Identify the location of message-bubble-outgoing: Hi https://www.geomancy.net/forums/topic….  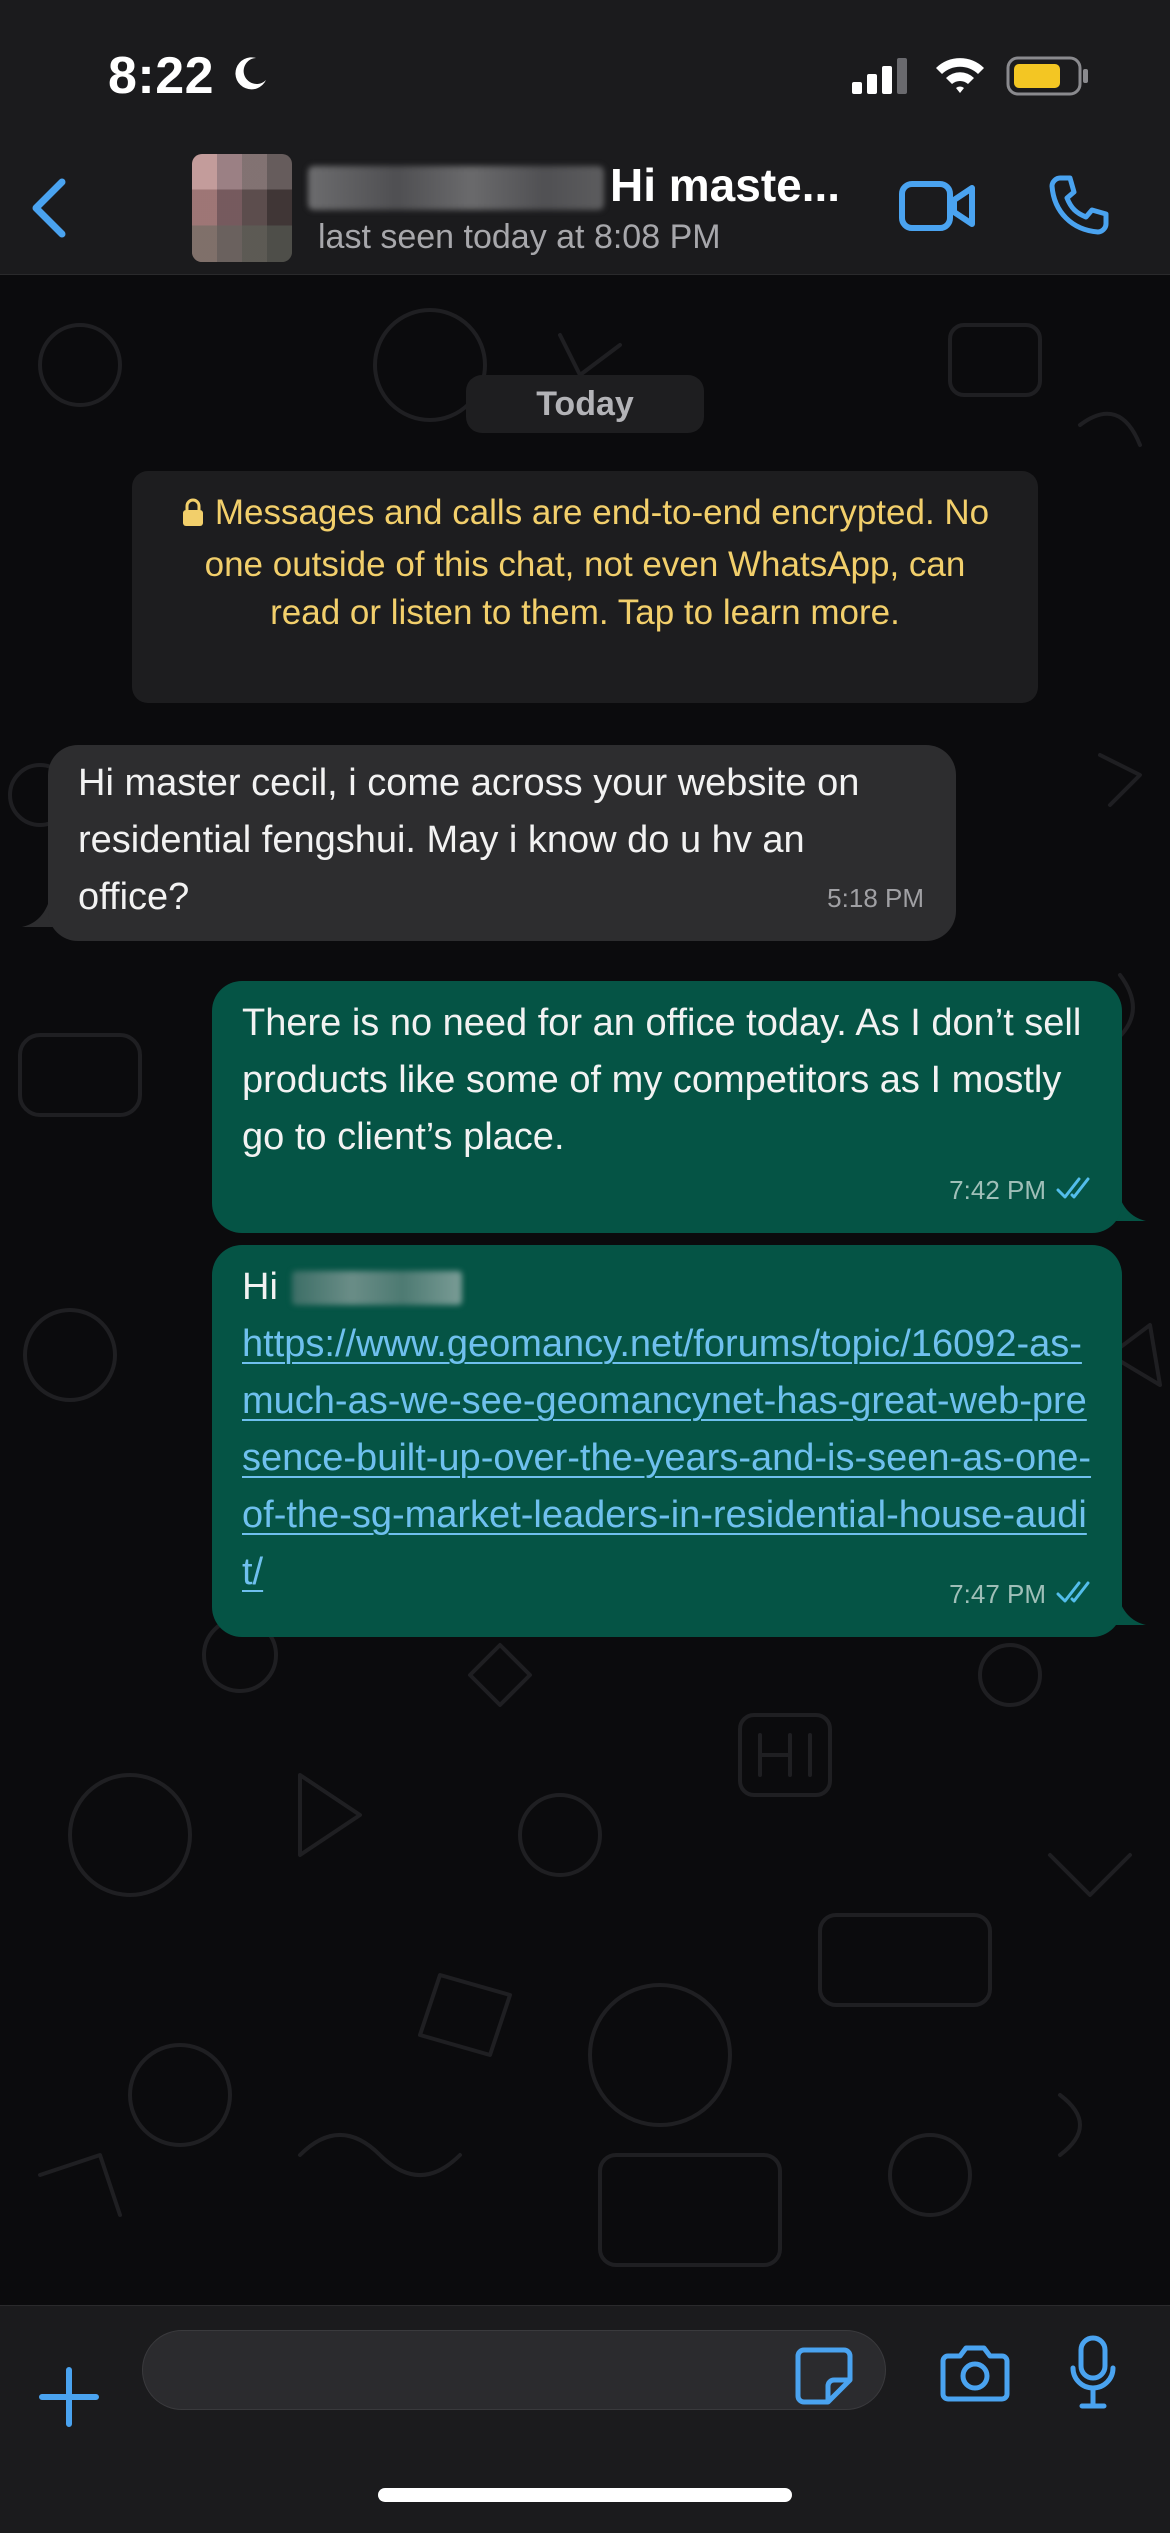
(667, 1441).